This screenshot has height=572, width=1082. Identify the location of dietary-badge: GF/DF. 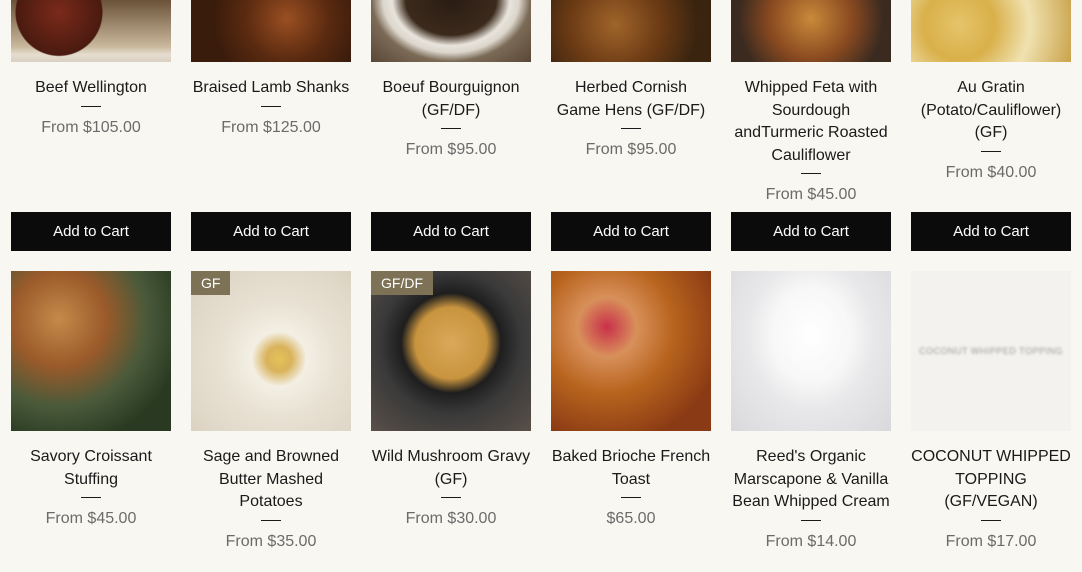
(402, 283).